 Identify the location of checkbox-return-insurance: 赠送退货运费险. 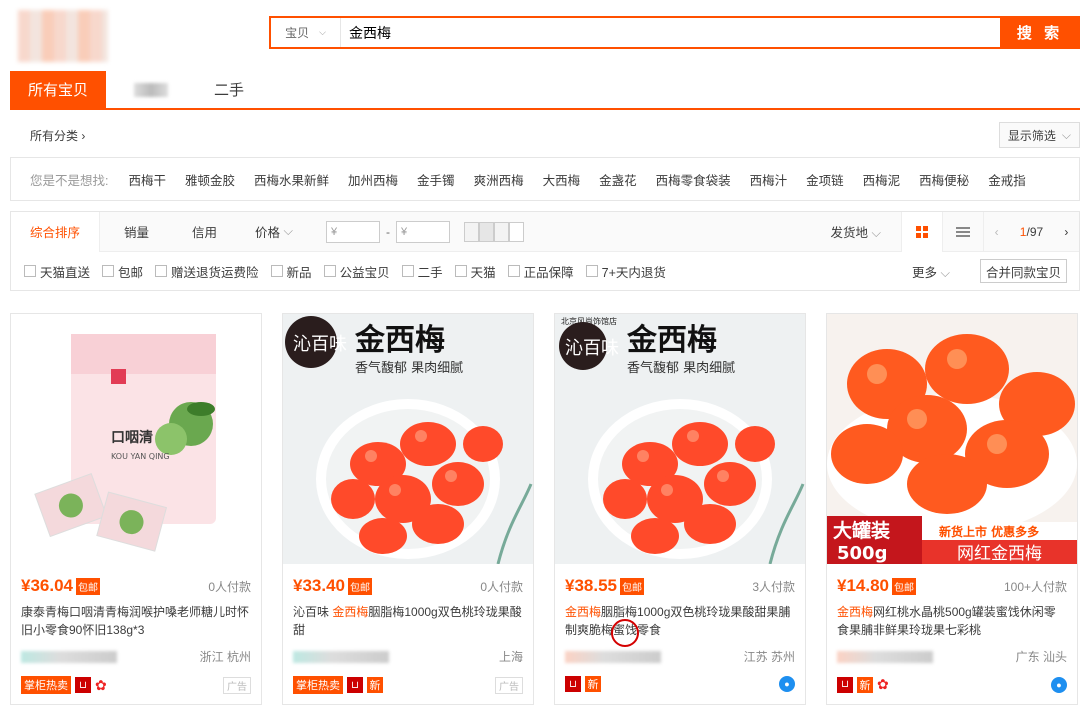
(207, 271).